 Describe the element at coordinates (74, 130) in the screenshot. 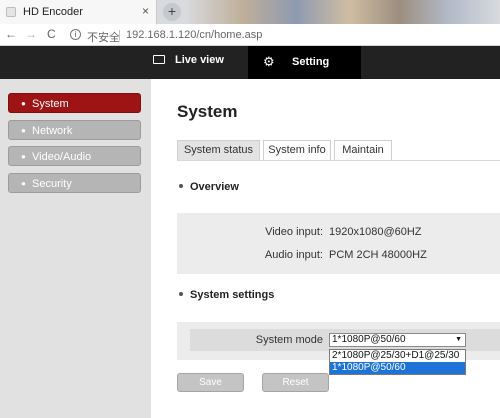

I see `sidebar-item-network: ● Network` at that location.